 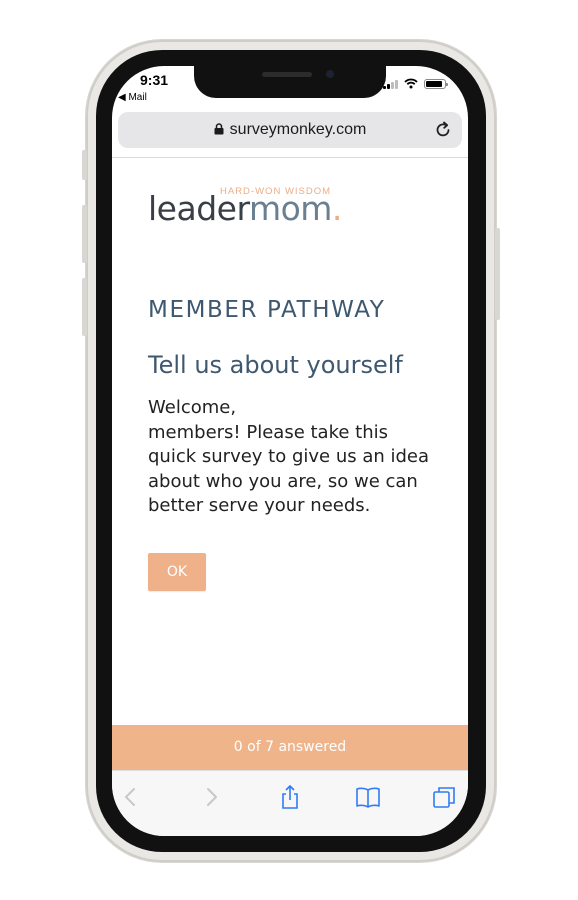 I want to click on safari-toolbar, so click(x=290, y=803).